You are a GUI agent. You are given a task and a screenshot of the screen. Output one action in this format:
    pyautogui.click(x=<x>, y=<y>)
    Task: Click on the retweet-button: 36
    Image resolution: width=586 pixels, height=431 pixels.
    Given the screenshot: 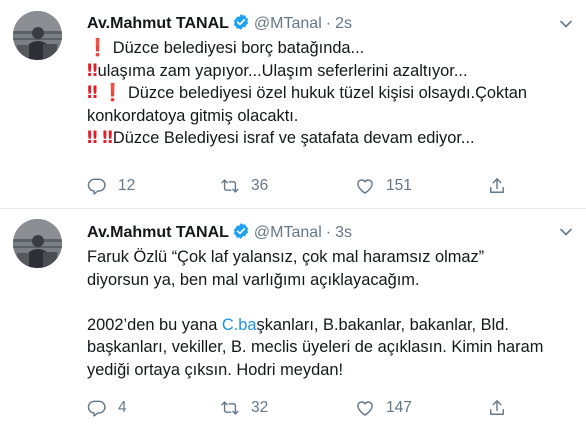 What is the action you would take?
    pyautogui.click(x=244, y=186)
    